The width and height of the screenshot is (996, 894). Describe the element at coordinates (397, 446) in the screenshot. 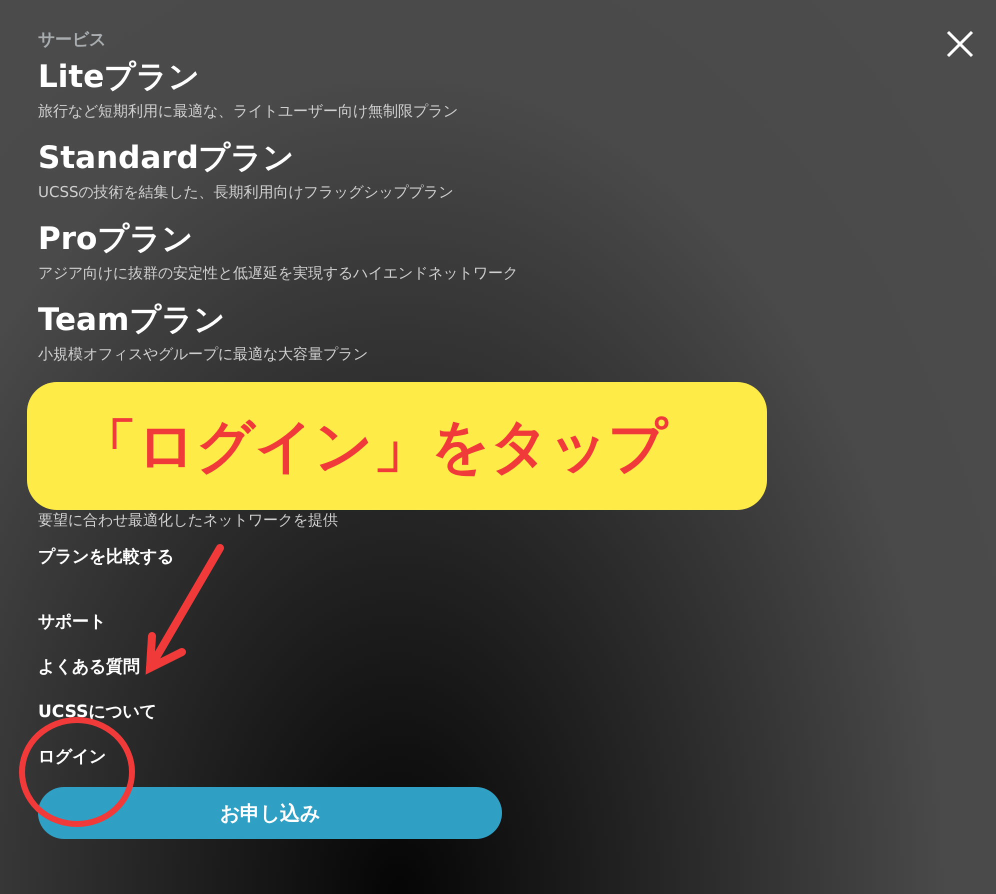

I see `callout-banner: 「ログイン」をタップ` at that location.